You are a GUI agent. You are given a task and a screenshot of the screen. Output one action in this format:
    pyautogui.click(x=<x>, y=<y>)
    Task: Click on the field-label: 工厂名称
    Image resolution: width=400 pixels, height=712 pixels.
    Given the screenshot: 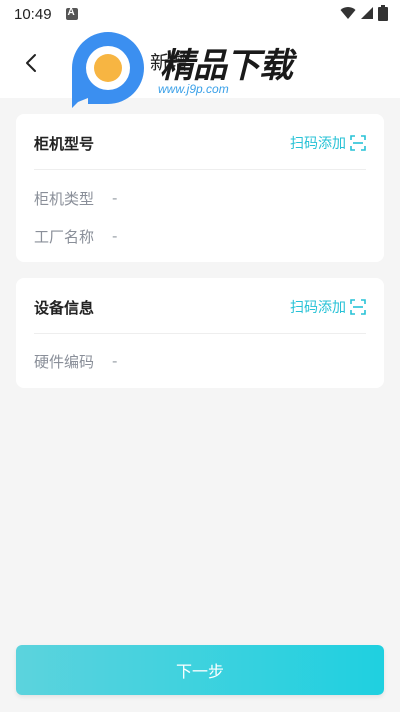 What is the action you would take?
    pyautogui.click(x=64, y=236)
    